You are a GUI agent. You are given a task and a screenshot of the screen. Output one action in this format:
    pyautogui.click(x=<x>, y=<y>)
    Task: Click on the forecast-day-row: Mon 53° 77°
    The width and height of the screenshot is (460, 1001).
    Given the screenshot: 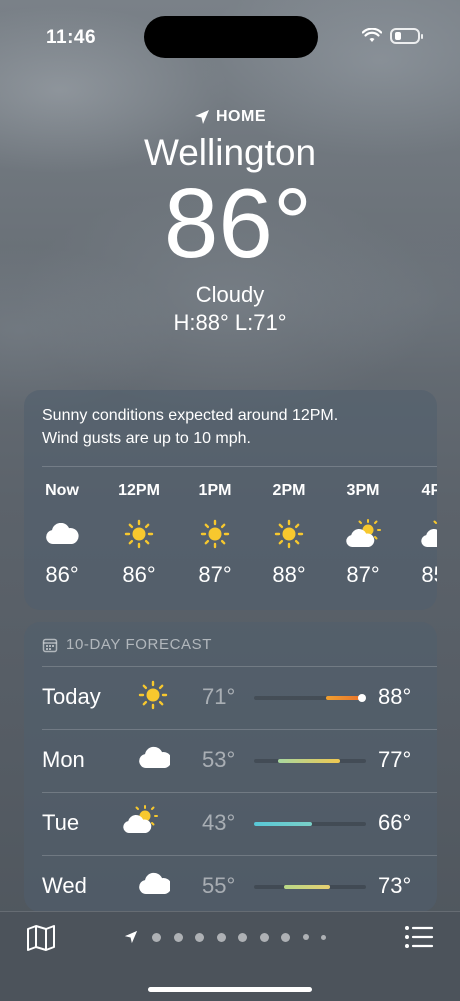 What is the action you would take?
    pyautogui.click(x=239, y=760)
    